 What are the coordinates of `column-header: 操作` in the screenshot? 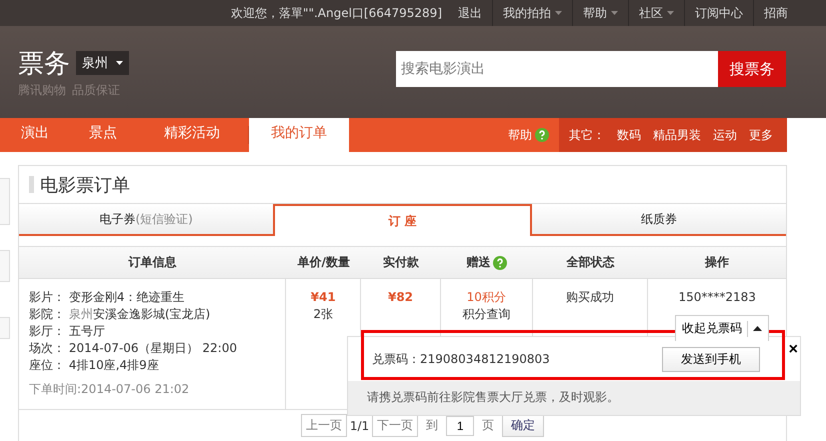 It's located at (717, 262).